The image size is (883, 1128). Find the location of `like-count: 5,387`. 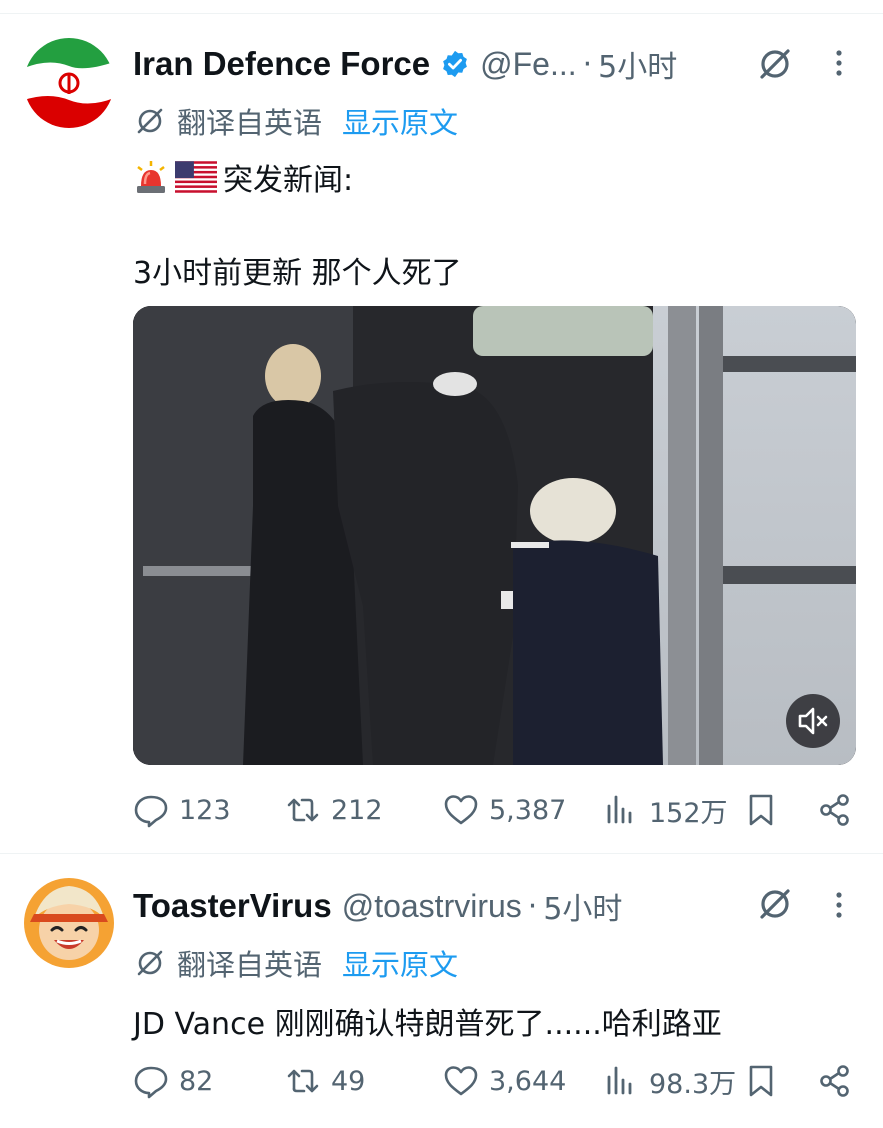

like-count: 5,387 is located at coordinates (528, 810).